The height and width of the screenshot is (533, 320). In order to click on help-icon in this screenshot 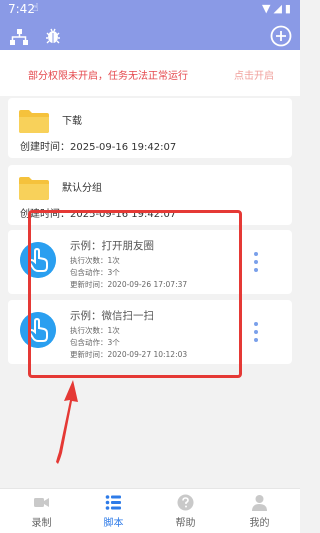, I will do `click(185, 502)`.